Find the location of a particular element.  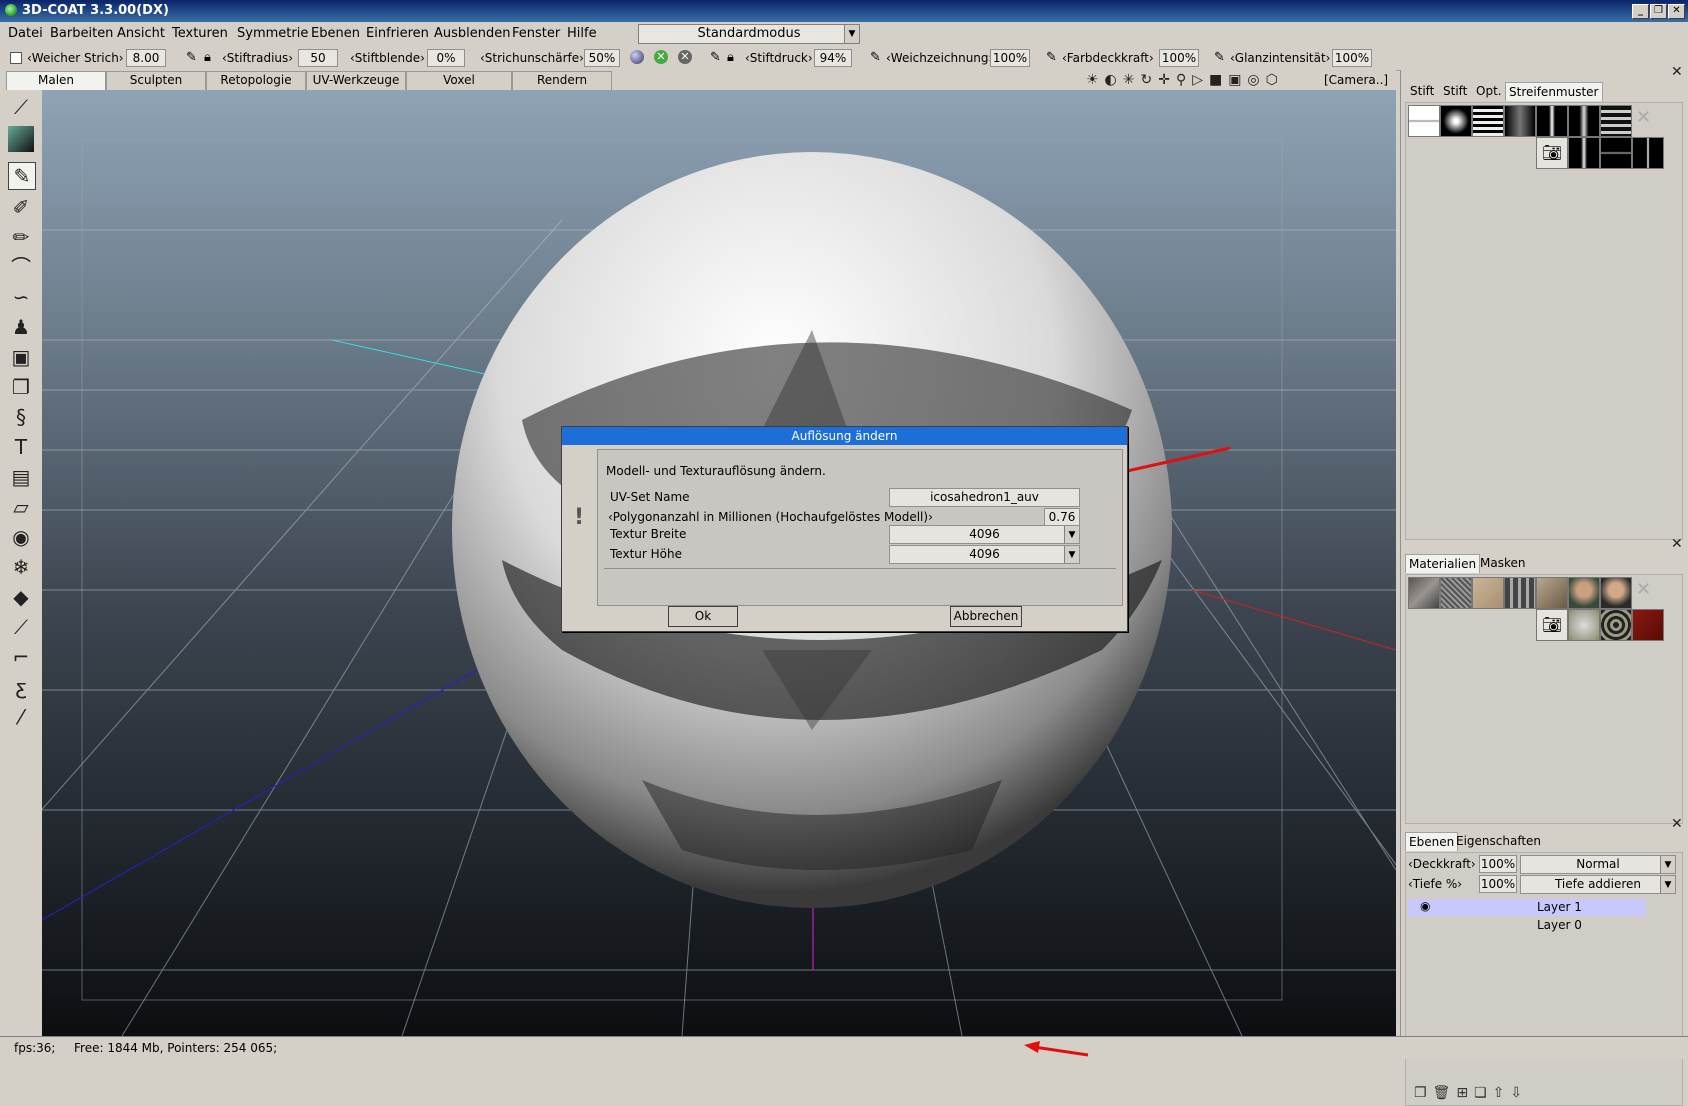

layer-opacity-value: 100% is located at coordinates (1498, 864).